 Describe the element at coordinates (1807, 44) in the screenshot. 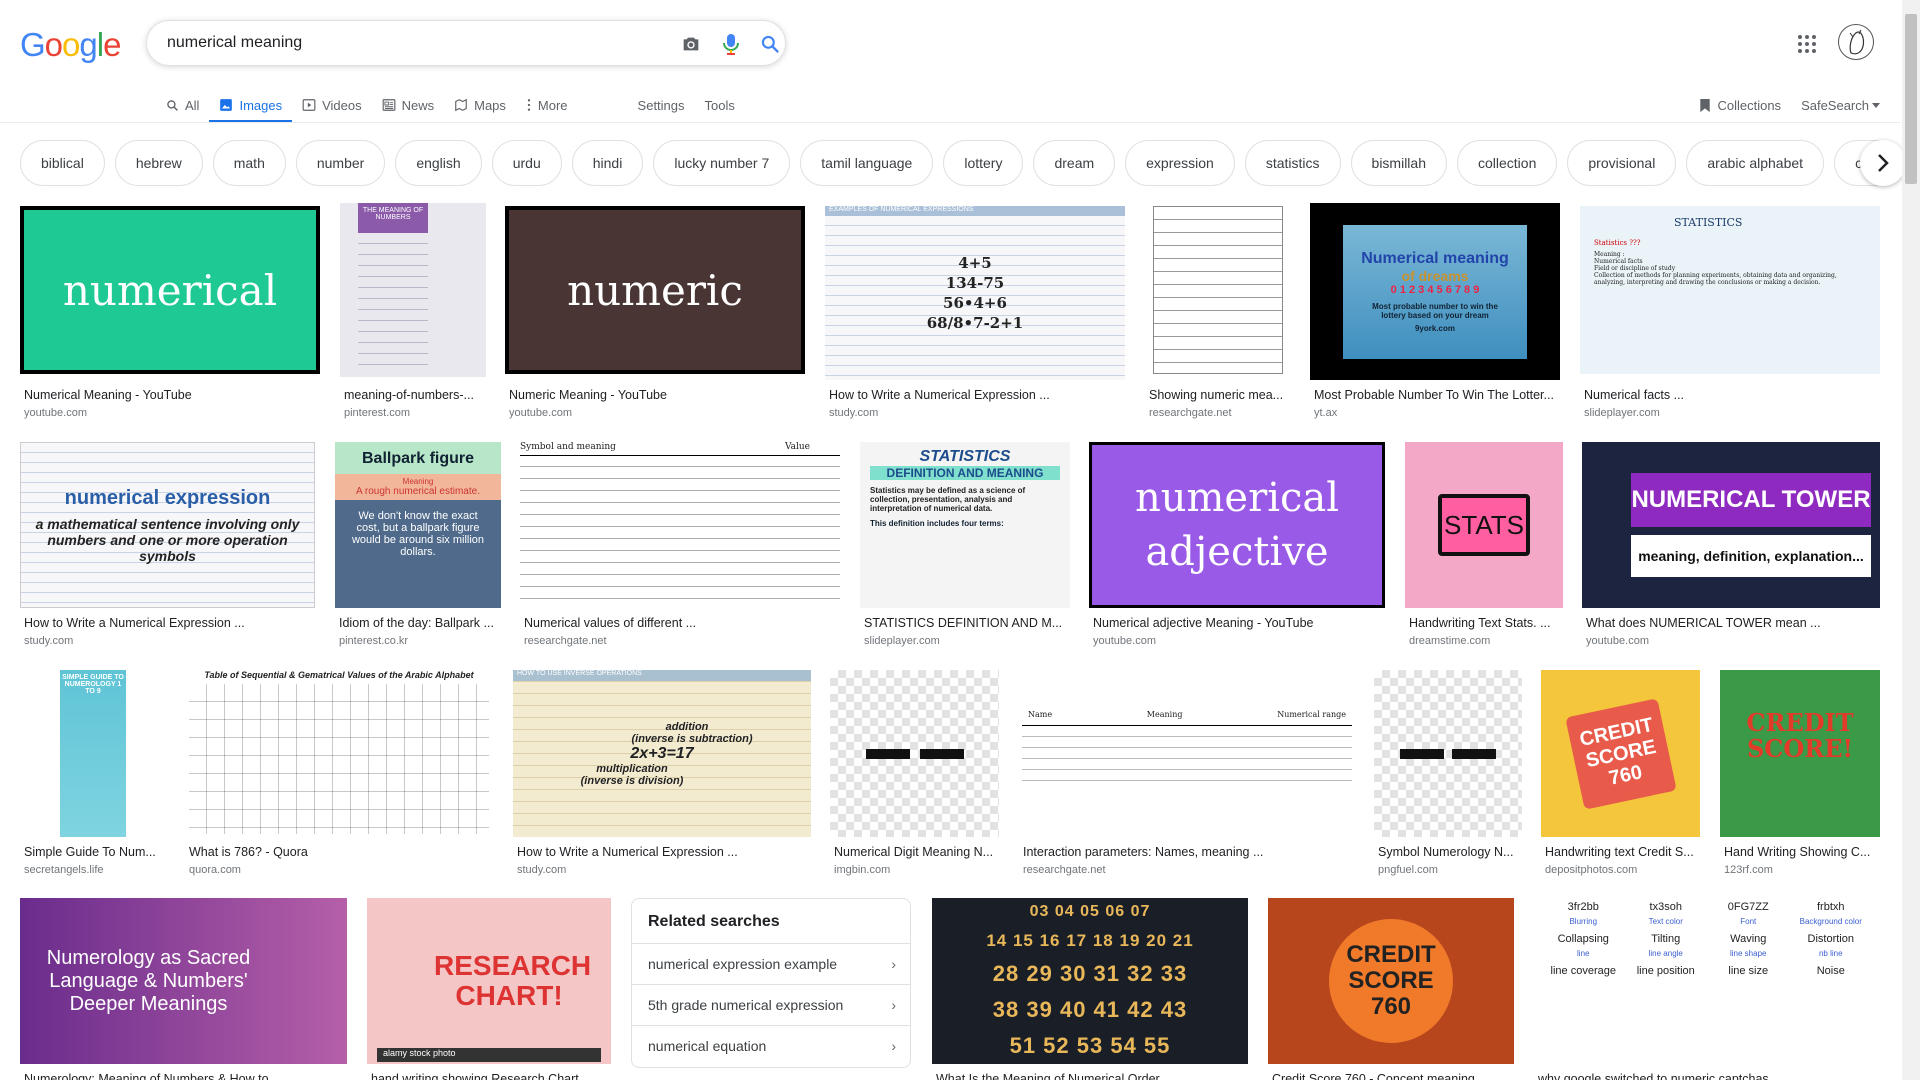

I see `apps-grid-icon` at that location.